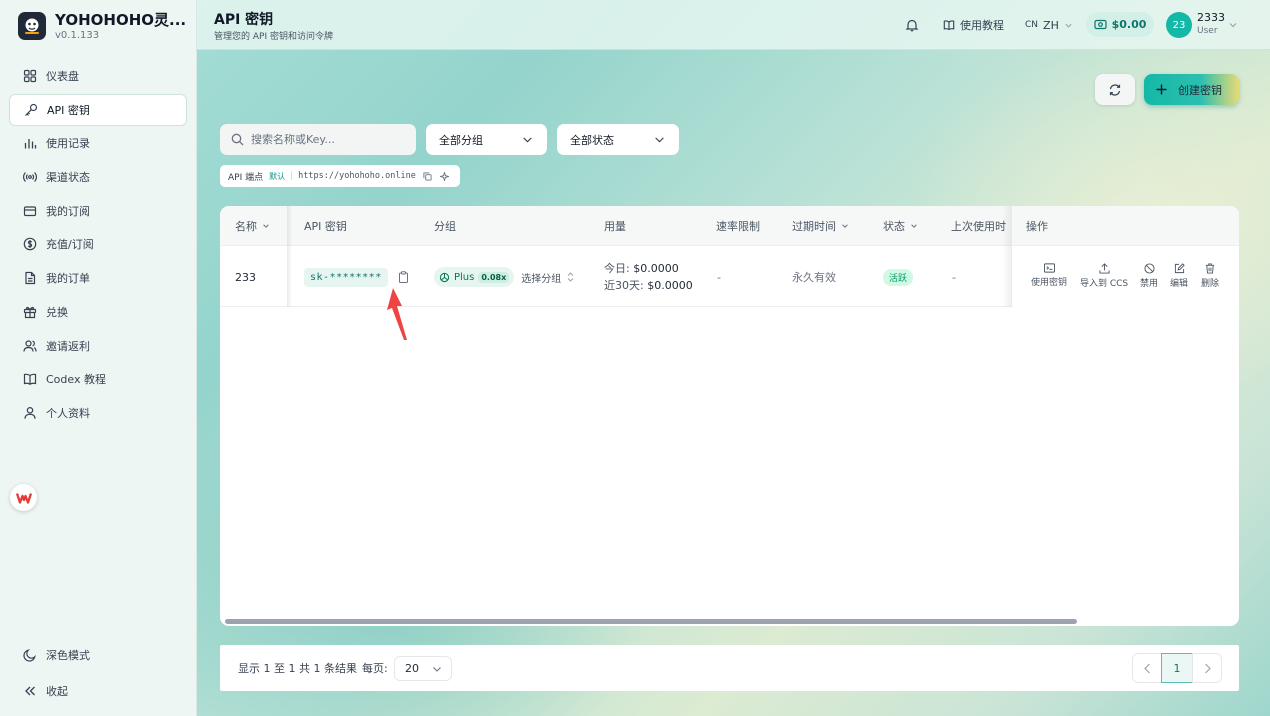 Image resolution: width=1270 pixels, height=716 pixels. I want to click on annotation-arrow-icon, so click(397, 314).